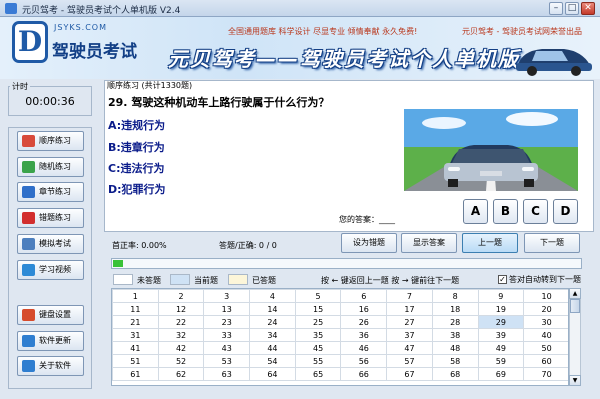 Image resolution: width=600 pixels, height=399 pixels. What do you see at coordinates (181, 348) in the screenshot?
I see `question-cell: 42` at bounding box center [181, 348].